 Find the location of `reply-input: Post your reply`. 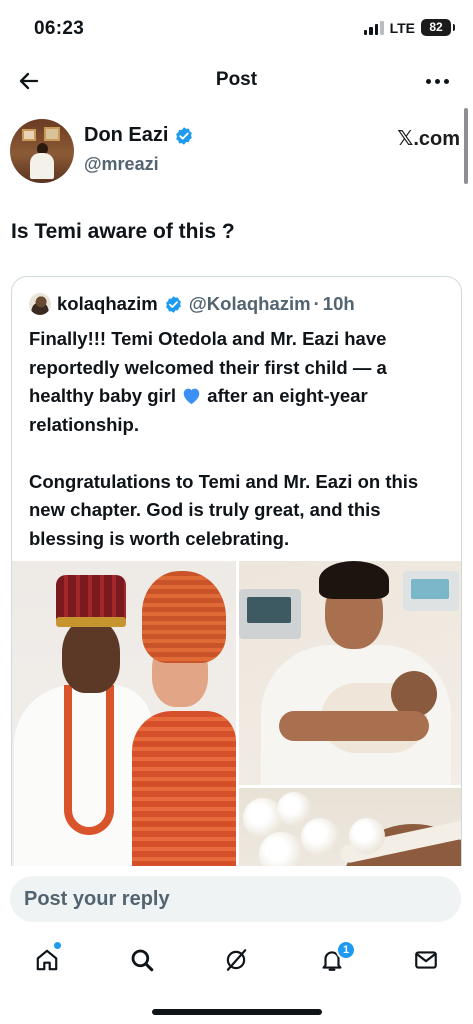

reply-input: Post your reply is located at coordinates (235, 899).